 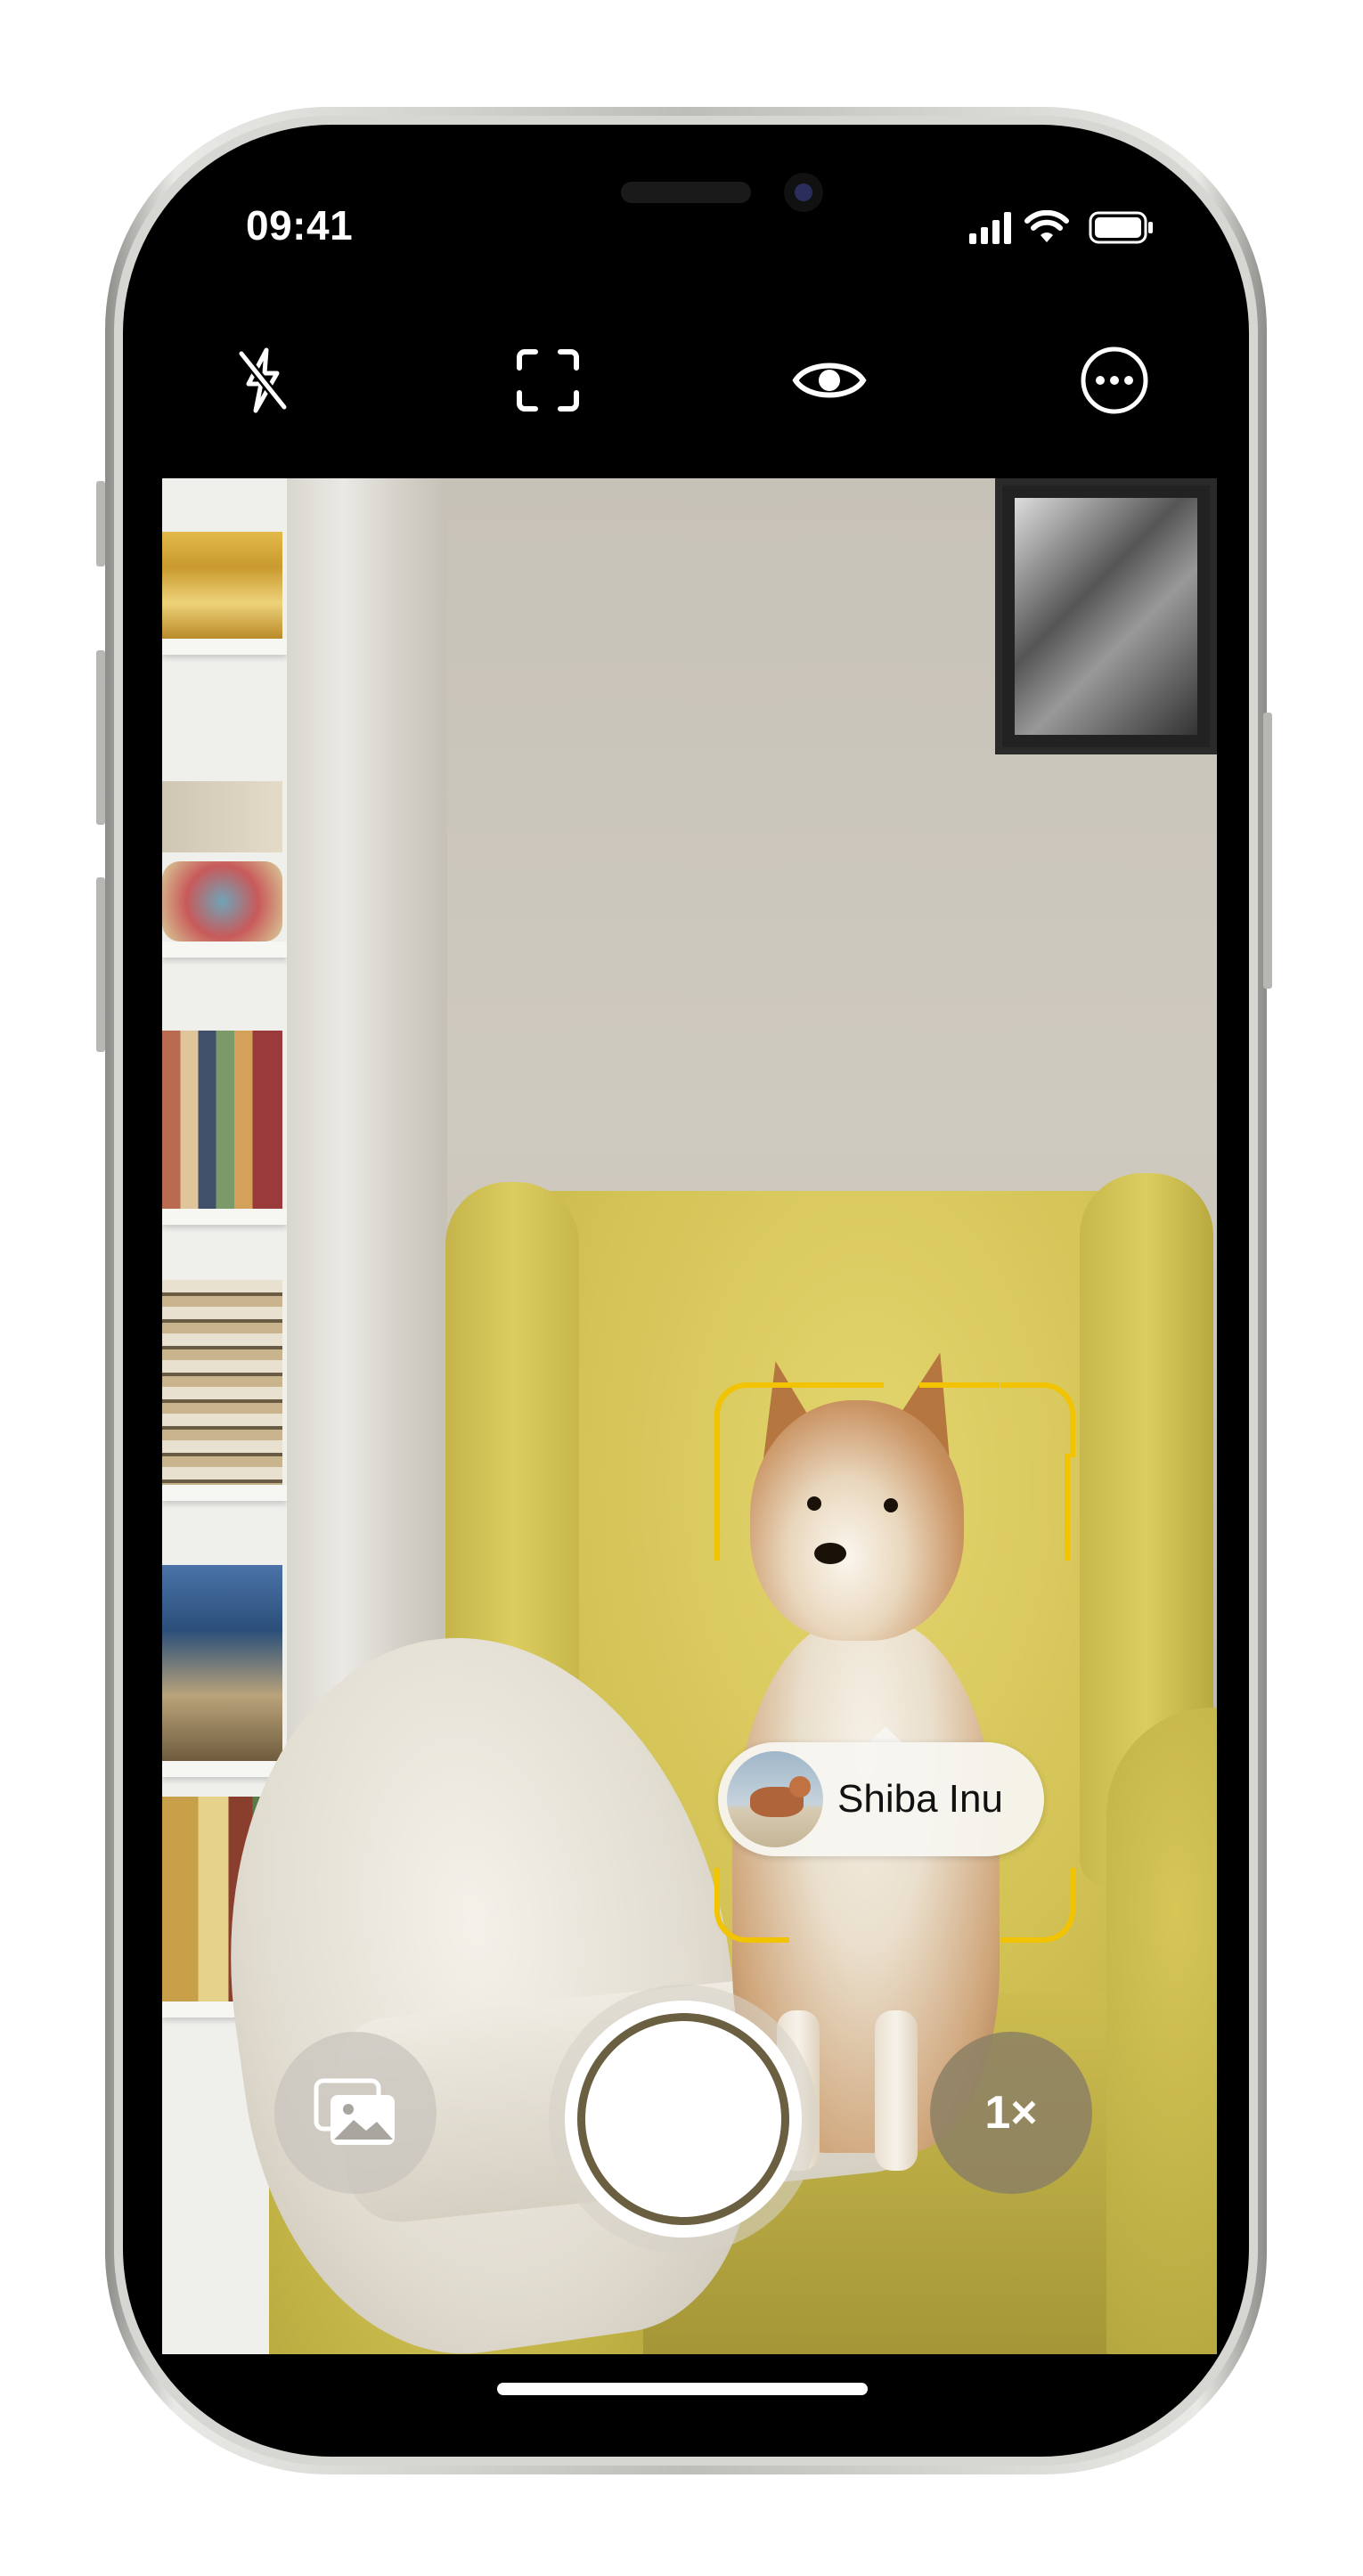 I want to click on photo-library-icon, so click(x=355, y=2111).